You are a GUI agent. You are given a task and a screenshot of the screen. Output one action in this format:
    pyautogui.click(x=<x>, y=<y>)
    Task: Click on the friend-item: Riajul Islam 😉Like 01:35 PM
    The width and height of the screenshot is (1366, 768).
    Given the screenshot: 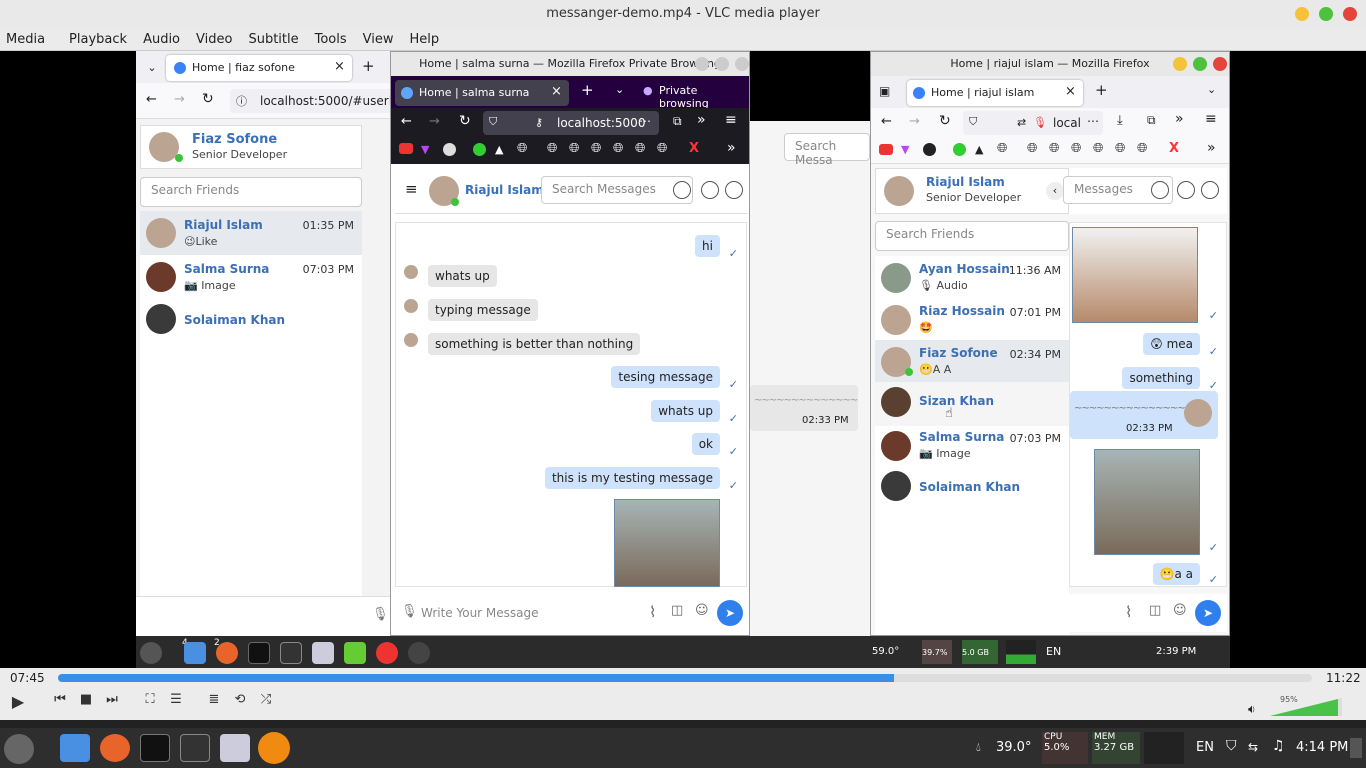 What is the action you would take?
    pyautogui.click(x=251, y=233)
    